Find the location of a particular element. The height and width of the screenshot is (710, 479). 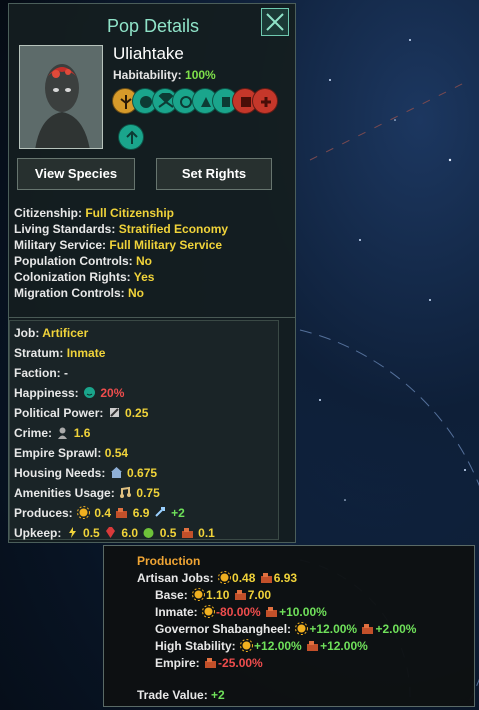

text-value: 20% is located at coordinates (112, 393).